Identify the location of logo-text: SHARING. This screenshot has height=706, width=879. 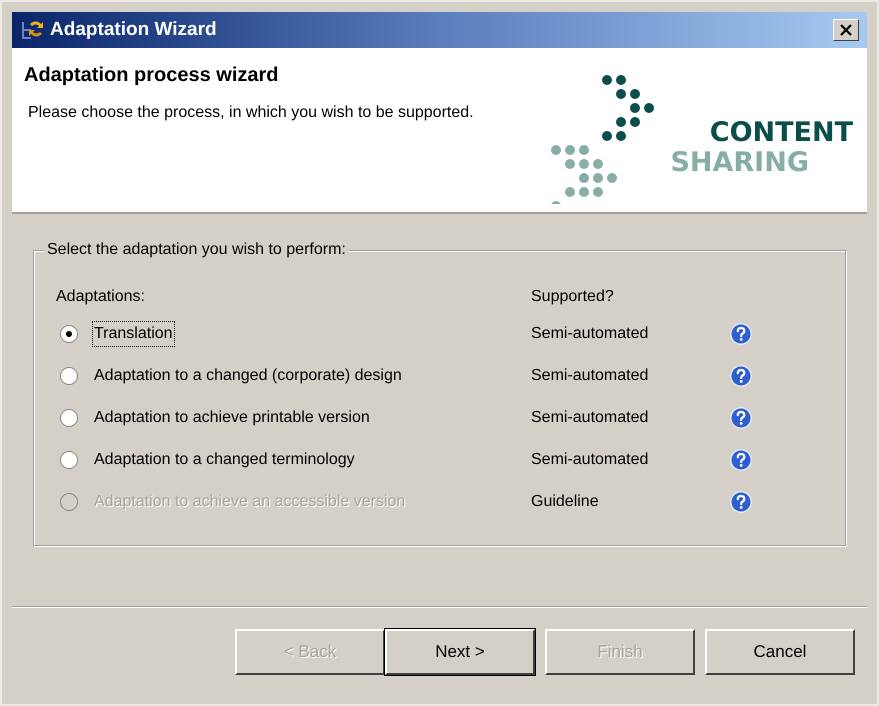
(739, 163).